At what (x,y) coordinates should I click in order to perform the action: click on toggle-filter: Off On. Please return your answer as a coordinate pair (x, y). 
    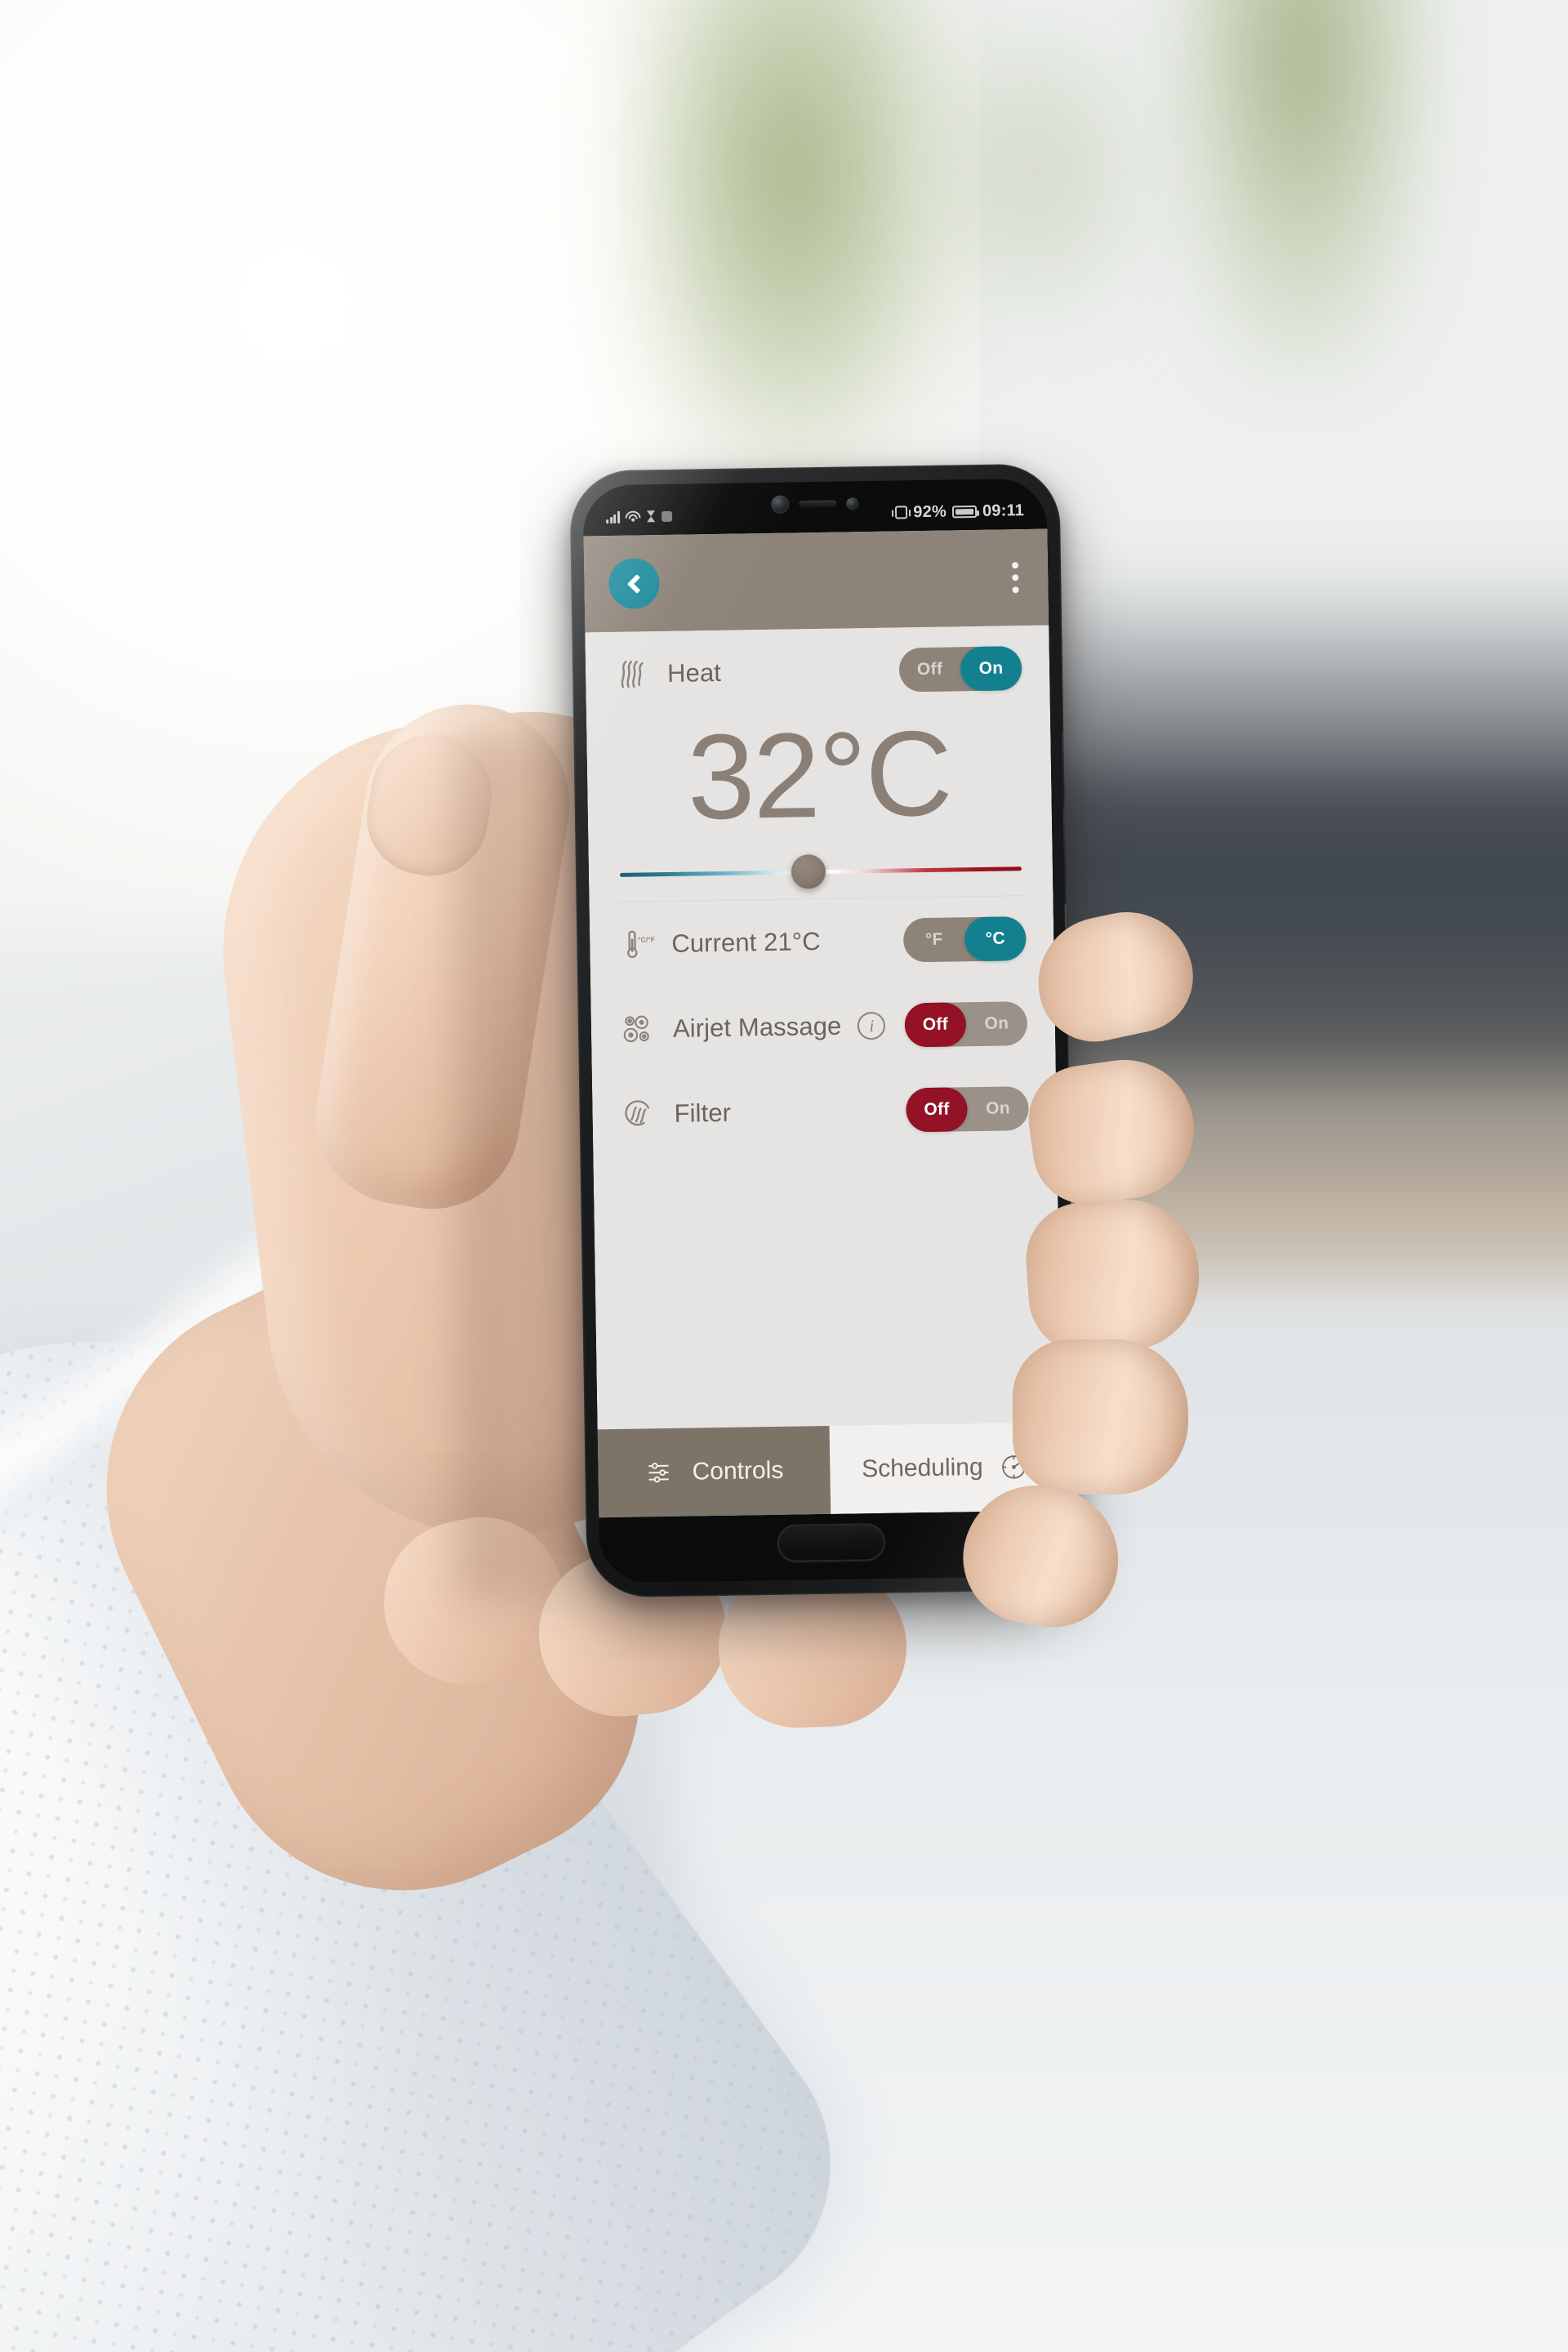
    Looking at the image, I should click on (967, 1109).